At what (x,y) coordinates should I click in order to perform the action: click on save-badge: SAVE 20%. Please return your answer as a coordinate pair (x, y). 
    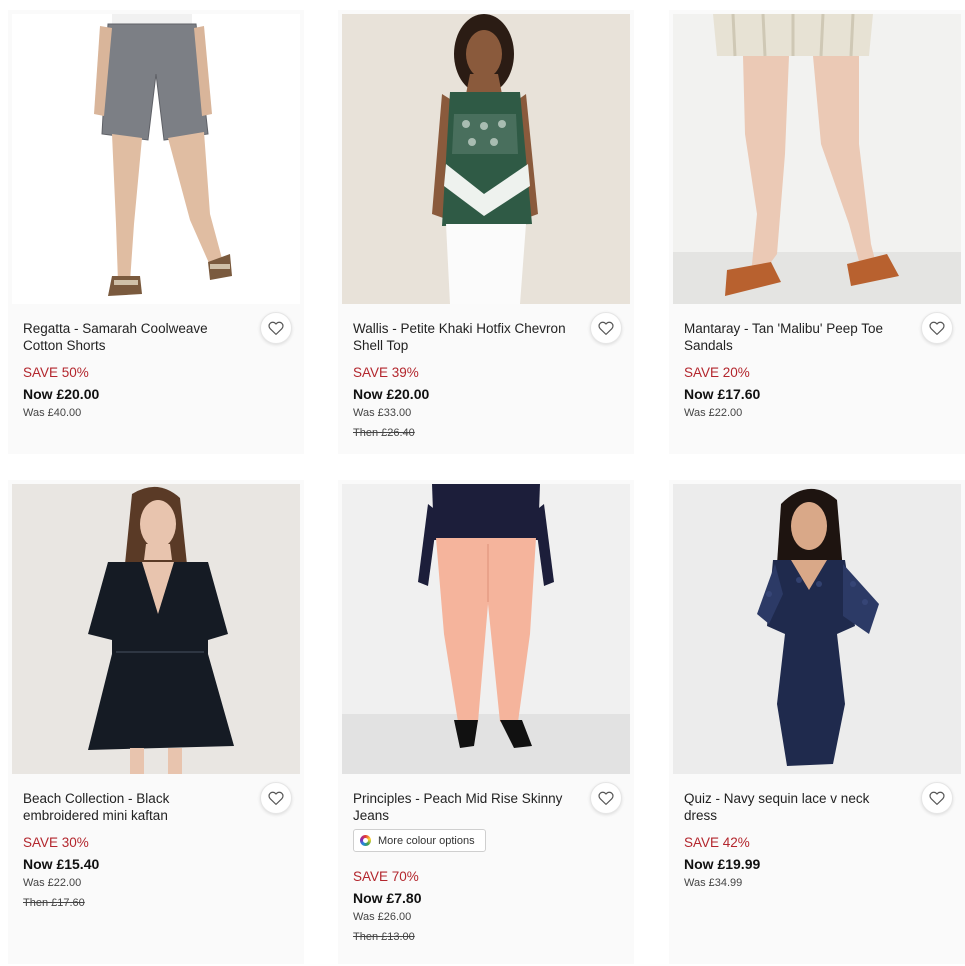
    Looking at the image, I should click on (717, 372).